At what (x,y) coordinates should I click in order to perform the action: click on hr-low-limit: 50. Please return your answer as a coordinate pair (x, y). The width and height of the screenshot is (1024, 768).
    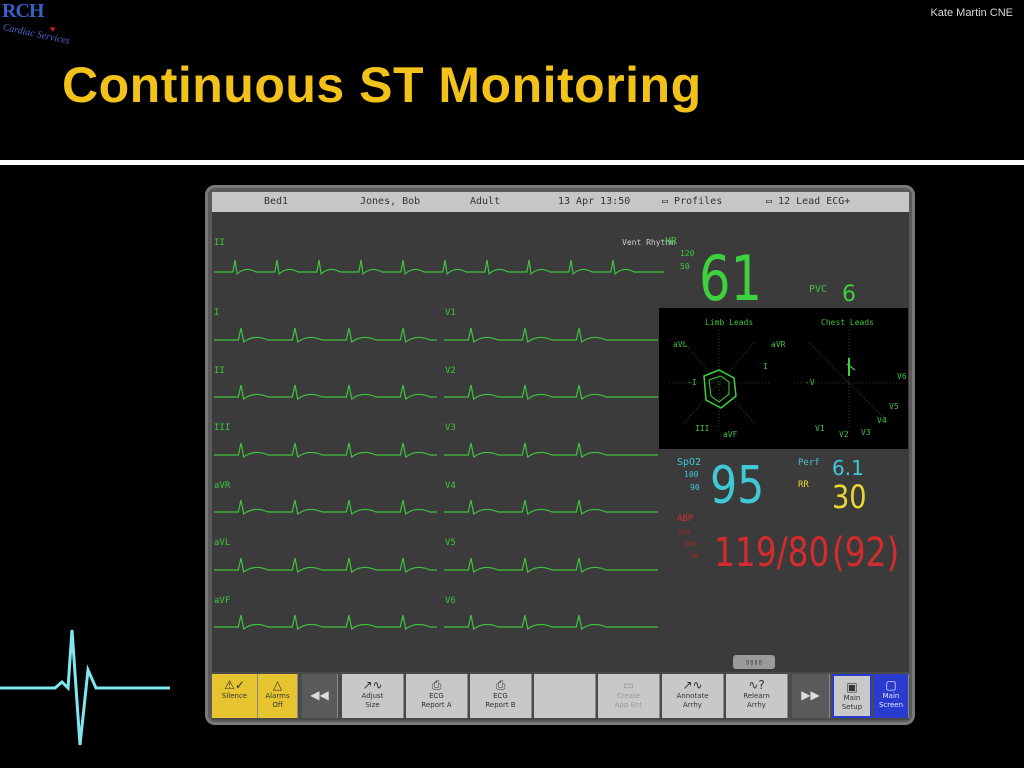
    Looking at the image, I should click on (685, 266).